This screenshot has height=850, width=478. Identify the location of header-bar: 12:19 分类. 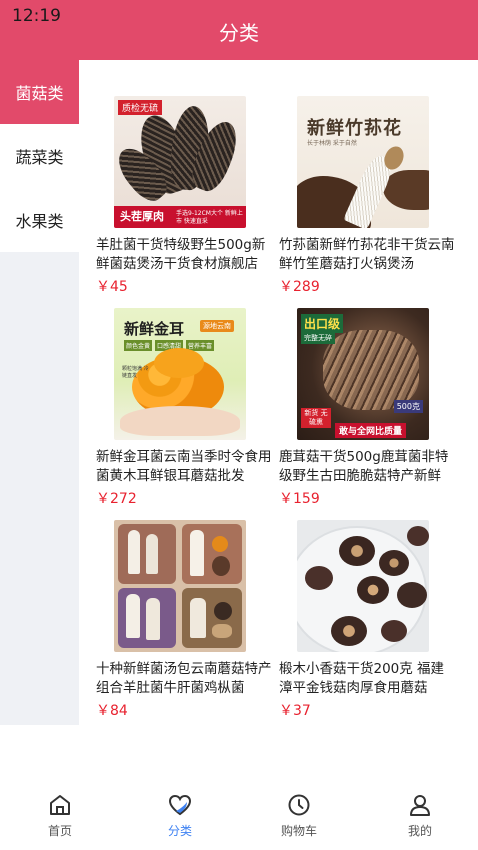
(239, 30).